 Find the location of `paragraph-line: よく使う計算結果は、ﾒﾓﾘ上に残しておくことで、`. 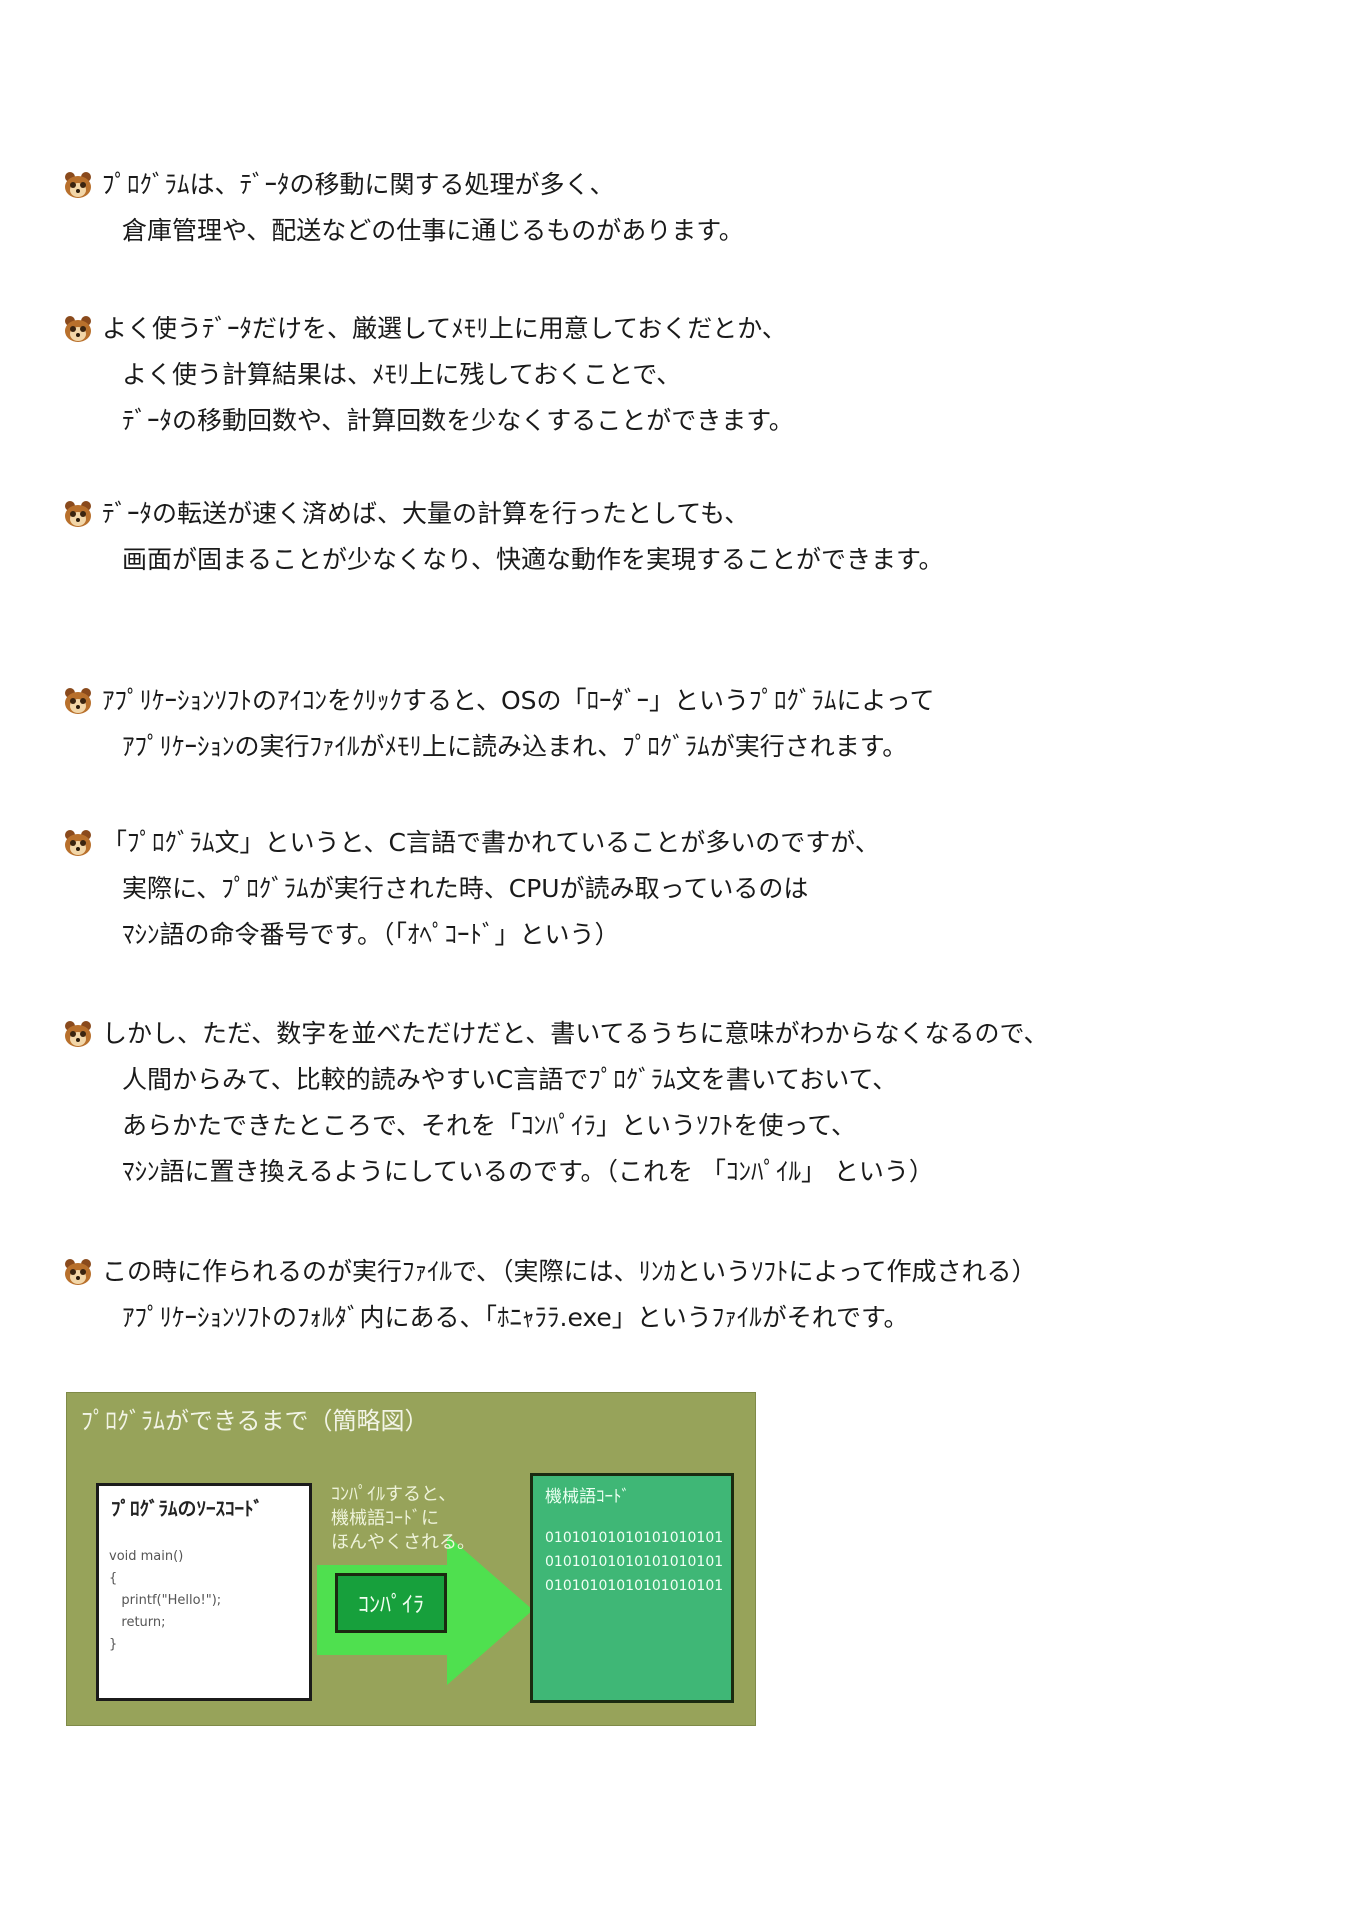

paragraph-line: よく使う計算結果は、ﾒﾓﾘ上に残しておくことで、 is located at coordinates (662, 375).